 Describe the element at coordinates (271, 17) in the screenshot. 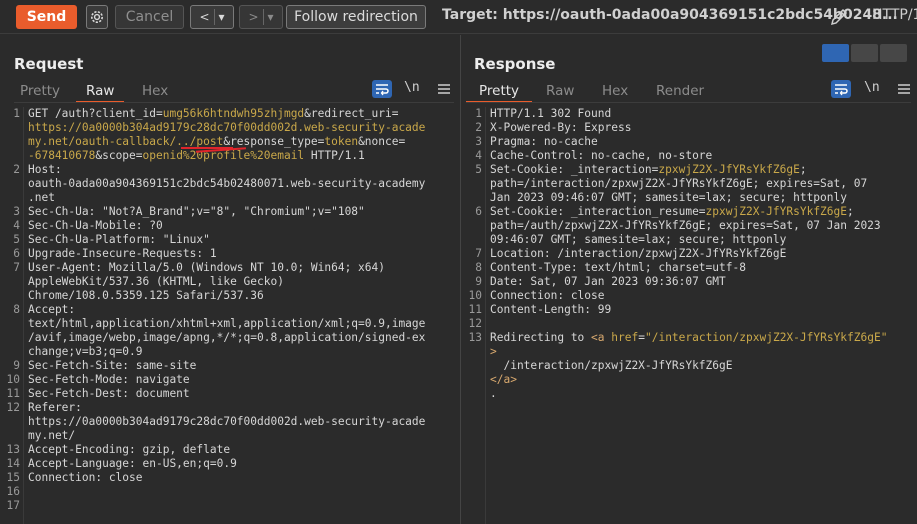

I see `forward-history-dropdown-icon: ▾` at that location.